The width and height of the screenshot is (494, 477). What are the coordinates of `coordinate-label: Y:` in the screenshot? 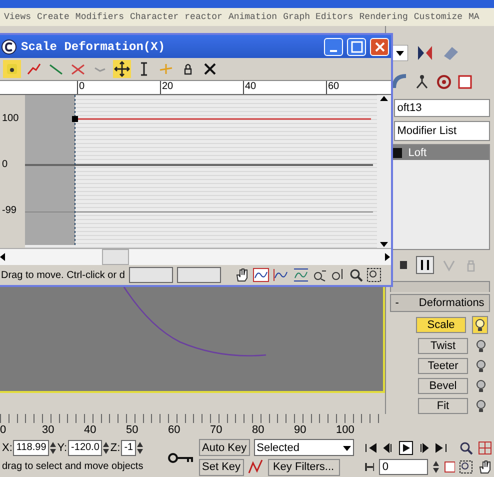 It's located at (62, 448).